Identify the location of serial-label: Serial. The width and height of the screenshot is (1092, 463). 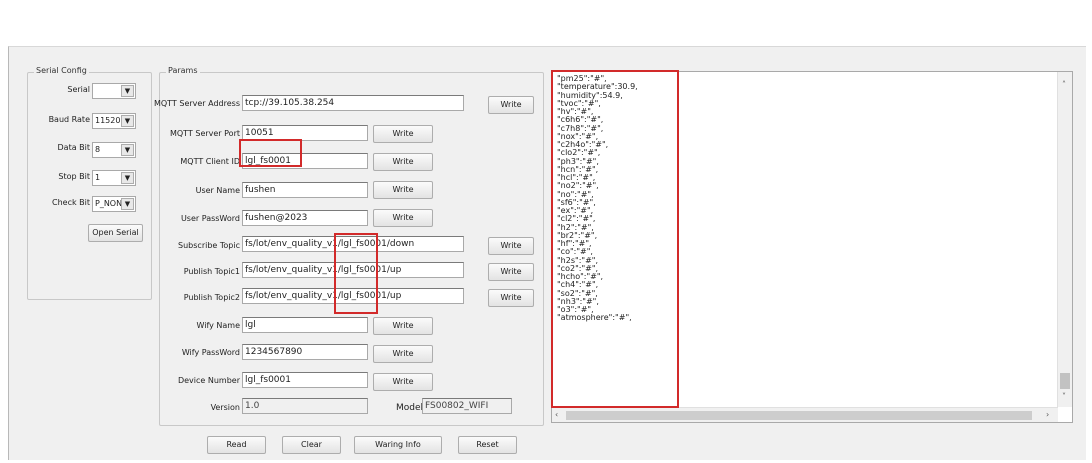
(78, 89).